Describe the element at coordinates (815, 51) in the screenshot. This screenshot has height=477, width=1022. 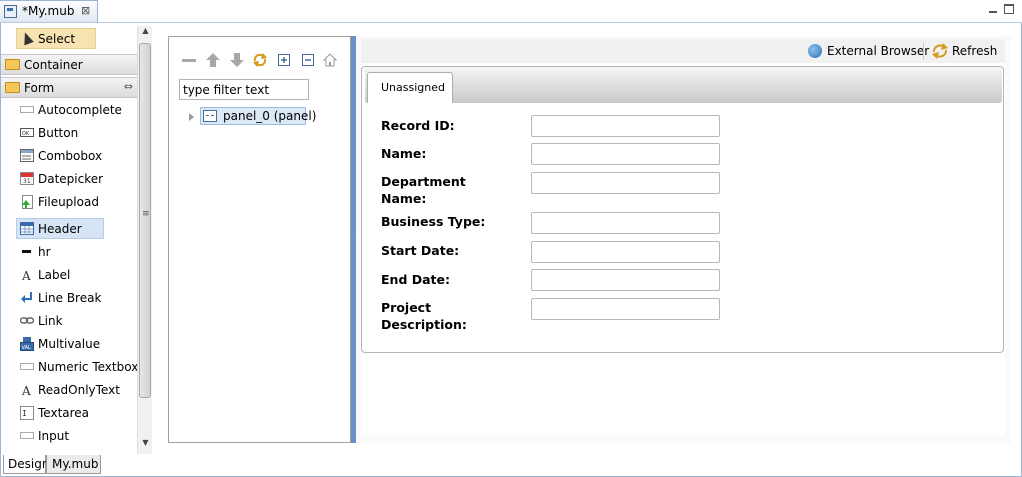
I see `globe-icon` at that location.